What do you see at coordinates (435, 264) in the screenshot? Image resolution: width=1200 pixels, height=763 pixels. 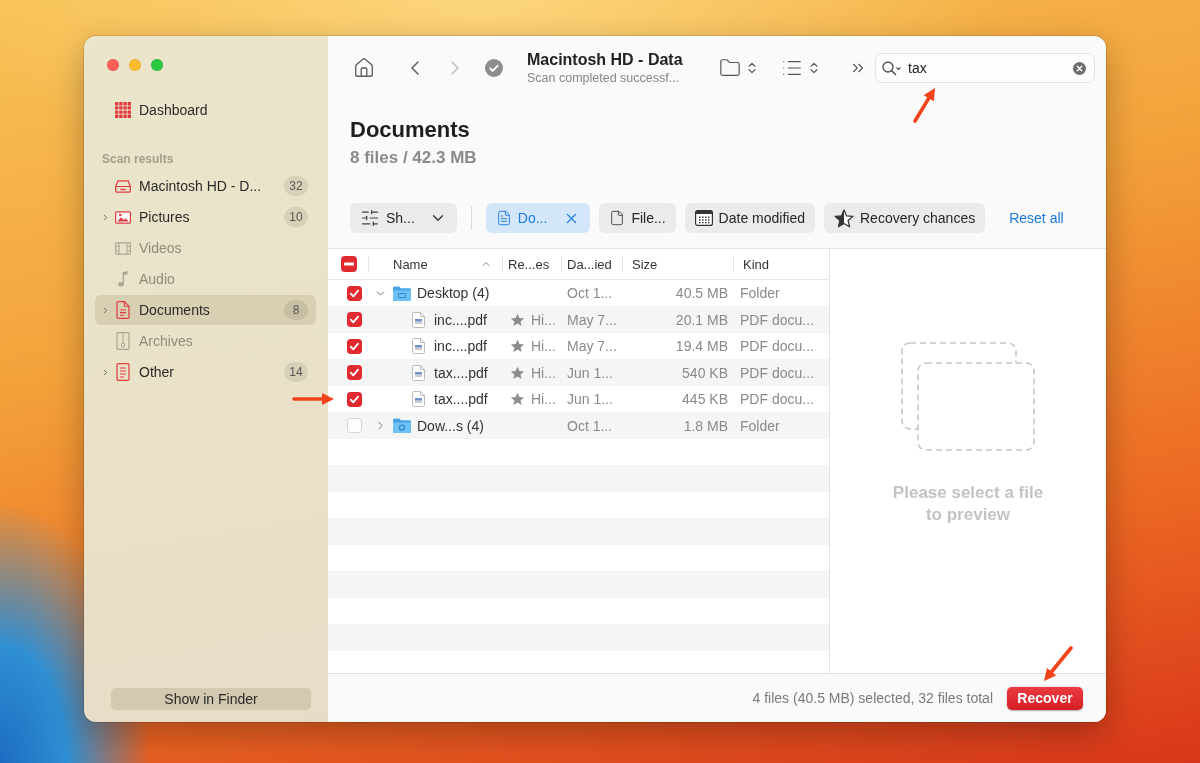 I see `column-header: Name` at bounding box center [435, 264].